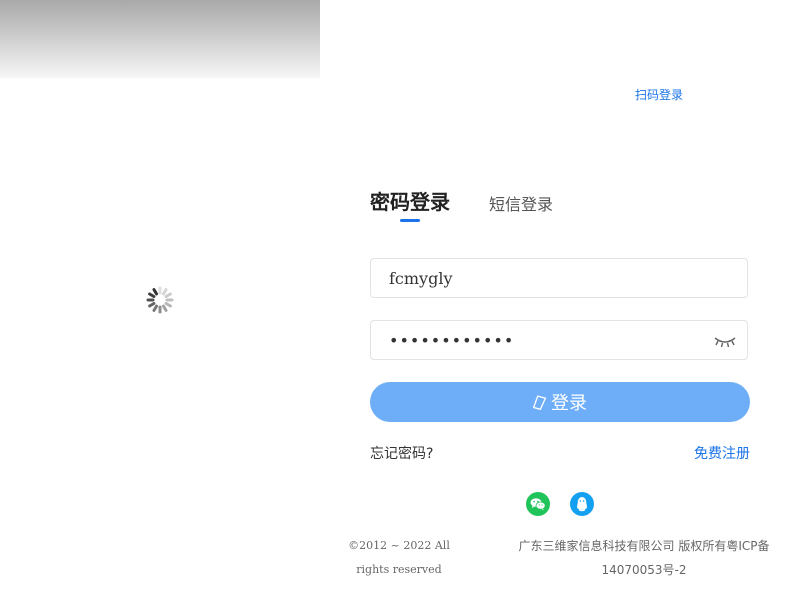 The height and width of the screenshot is (600, 800). What do you see at coordinates (401, 453) in the screenshot?
I see `forgot-password-link: 忘记密码?` at bounding box center [401, 453].